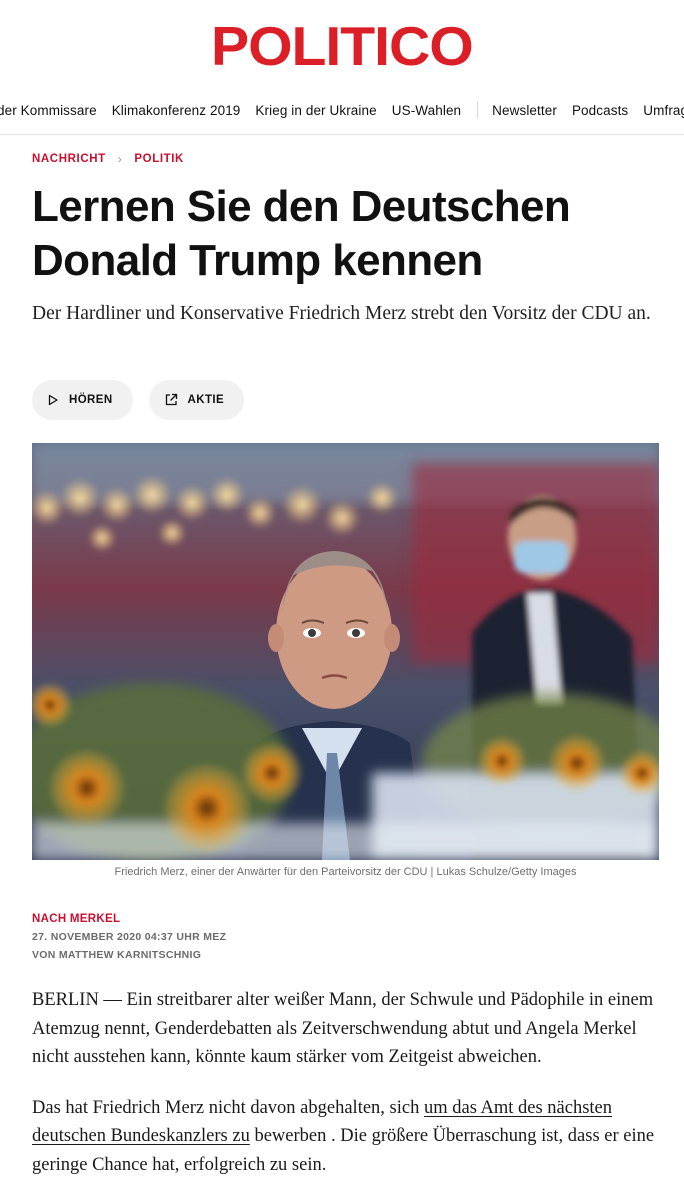  What do you see at coordinates (69, 159) in the screenshot?
I see `breadcrumb-section: NACHRICHT` at bounding box center [69, 159].